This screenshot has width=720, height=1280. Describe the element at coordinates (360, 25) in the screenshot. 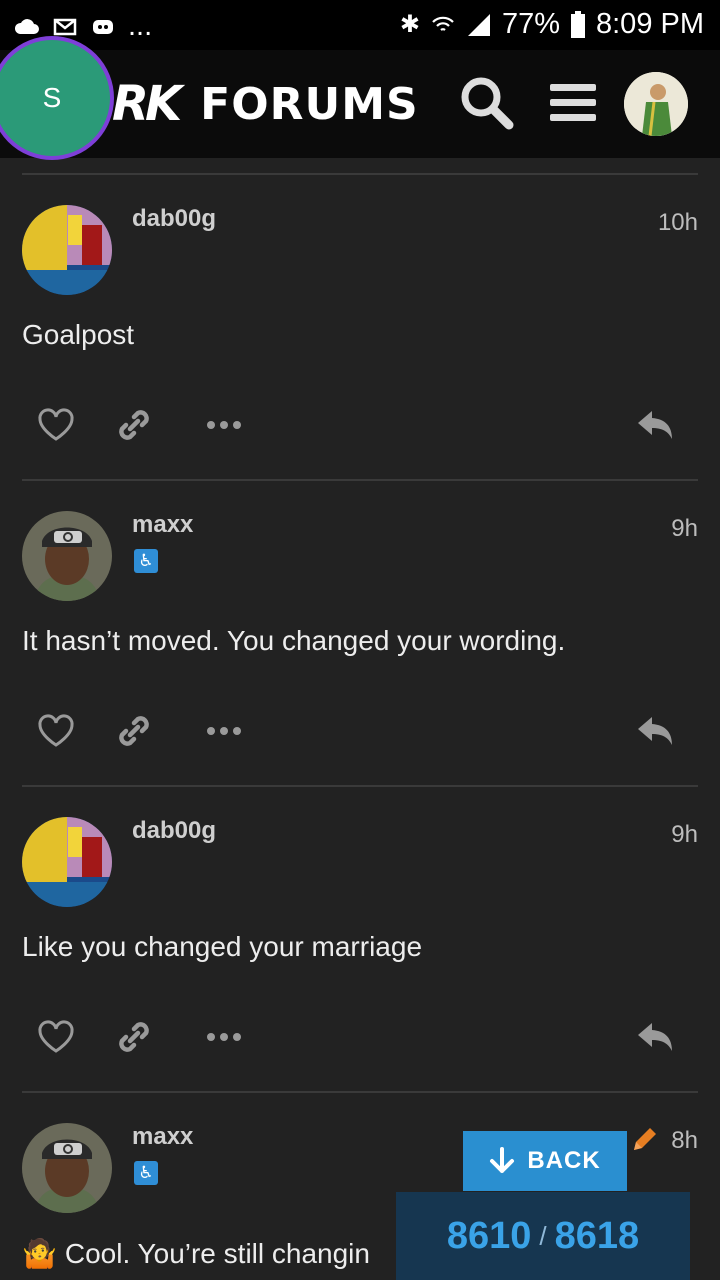

I see `status-bar: ... ✱ 77% 8:09 PM` at that location.